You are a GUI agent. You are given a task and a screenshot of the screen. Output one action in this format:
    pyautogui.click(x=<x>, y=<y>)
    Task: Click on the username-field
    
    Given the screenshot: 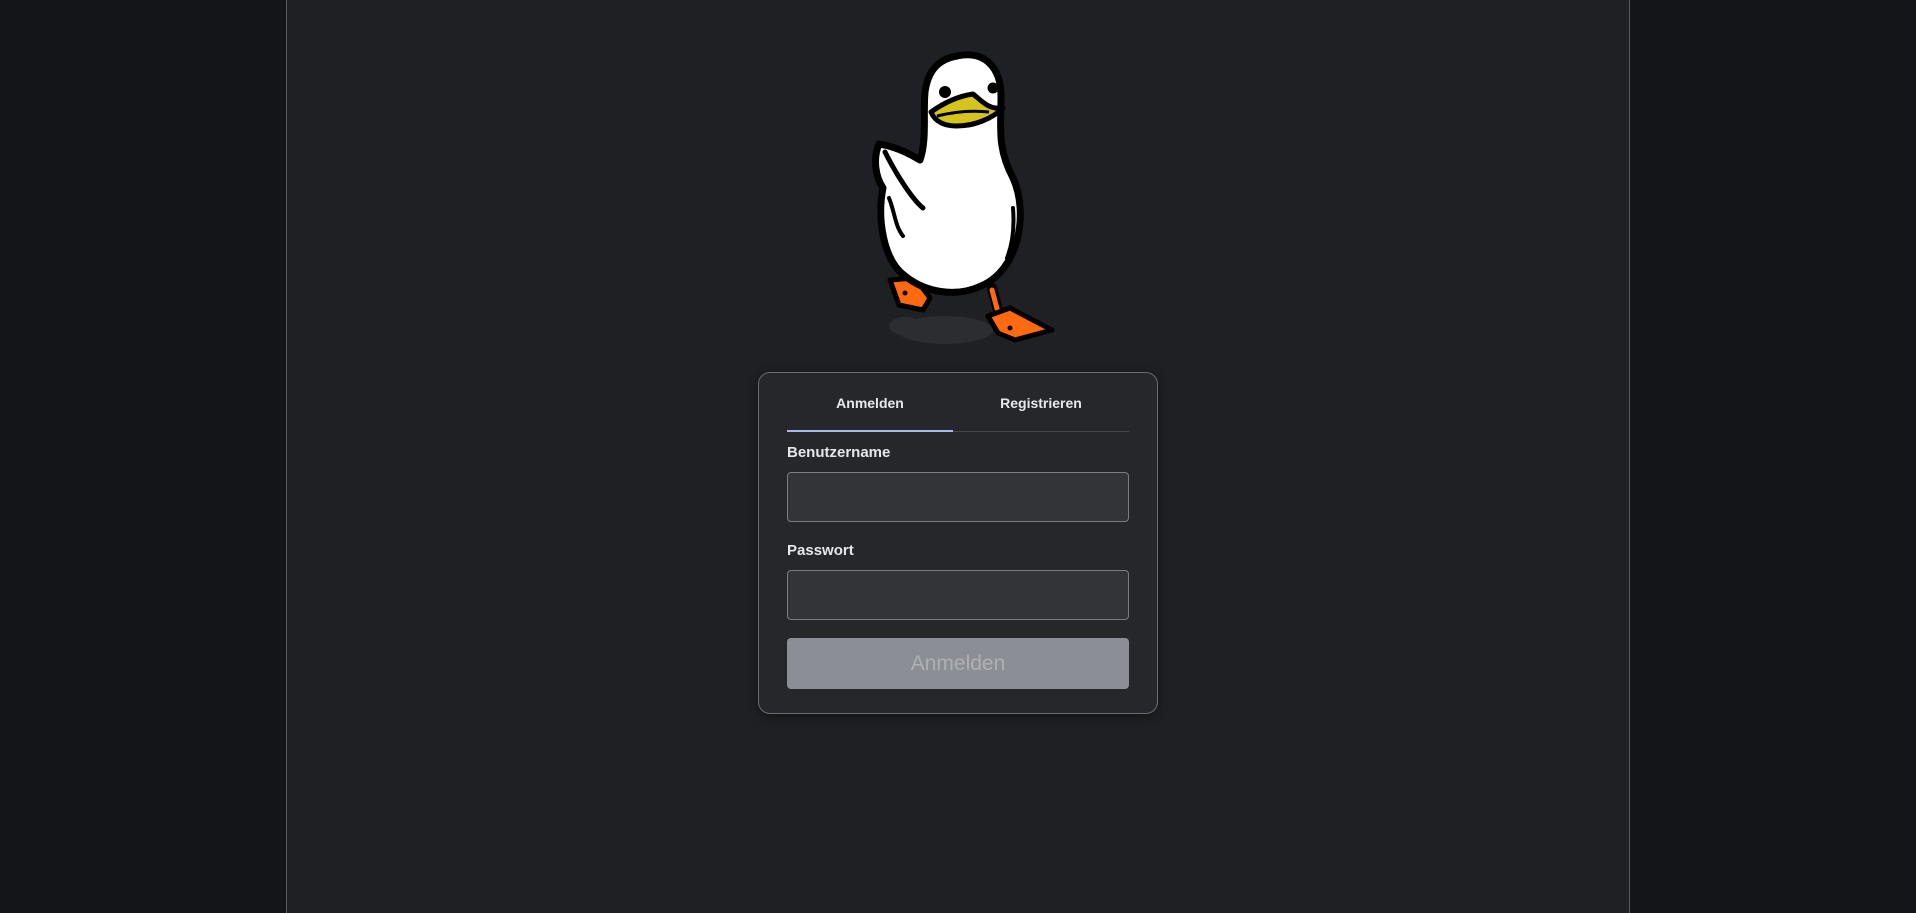 What is the action you would take?
    pyautogui.click(x=958, y=497)
    